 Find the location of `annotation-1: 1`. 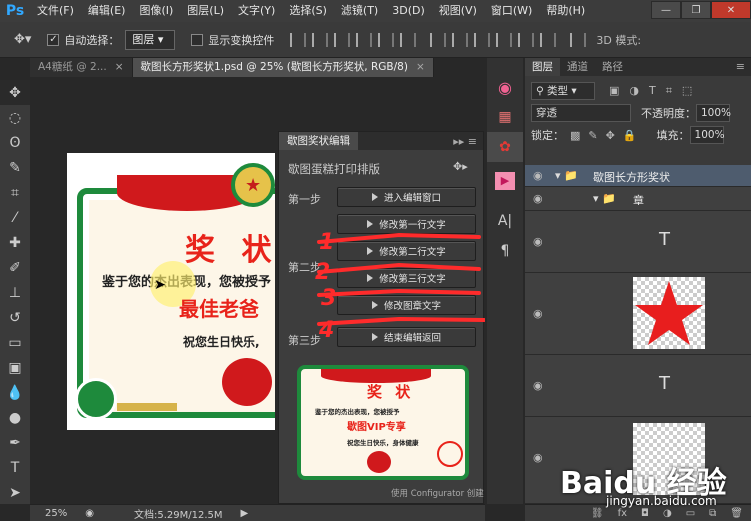

annotation-1: 1 is located at coordinates (326, 242).